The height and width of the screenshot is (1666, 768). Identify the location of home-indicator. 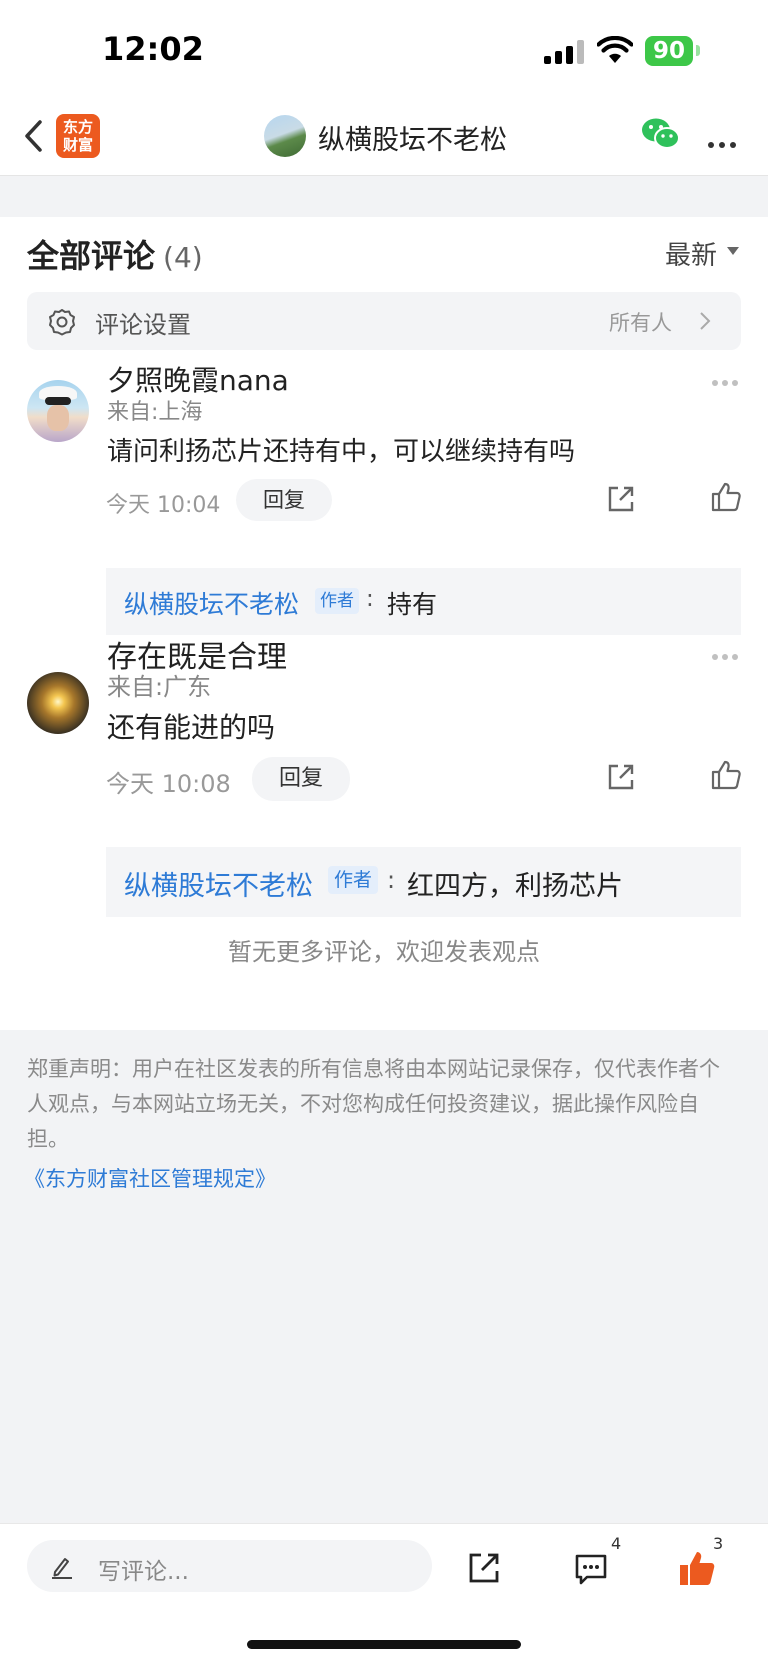
(384, 1644).